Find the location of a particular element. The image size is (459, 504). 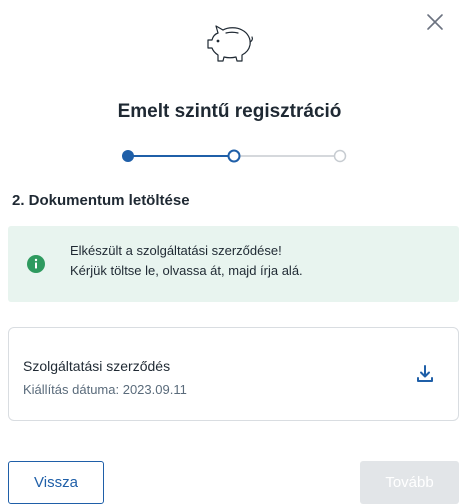

back-button: Vissza is located at coordinates (56, 482).